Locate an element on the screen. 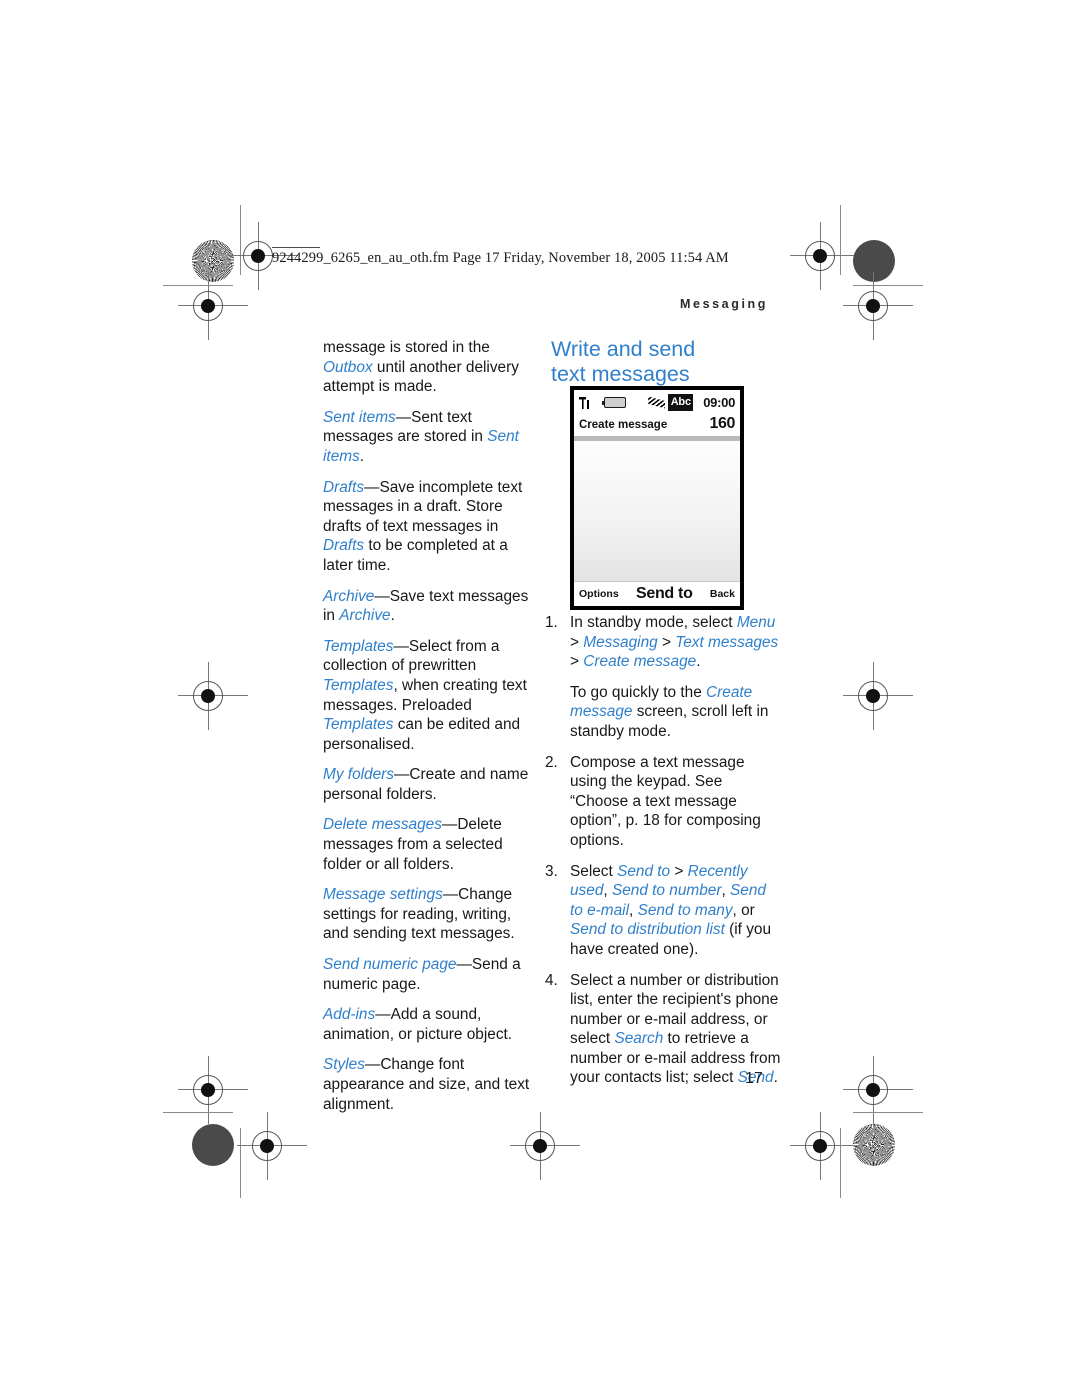  density-patch-bottom-left is located at coordinates (213, 1145).